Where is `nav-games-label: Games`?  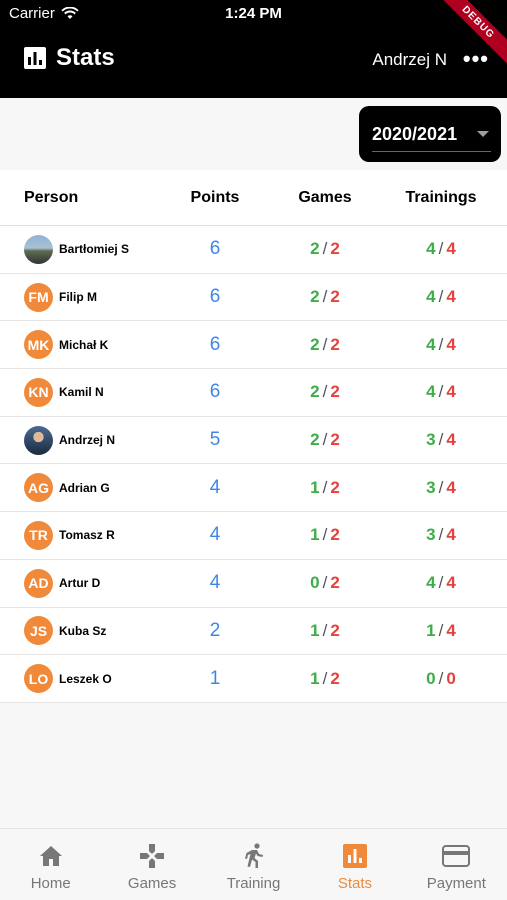 nav-games-label: Games is located at coordinates (152, 883).